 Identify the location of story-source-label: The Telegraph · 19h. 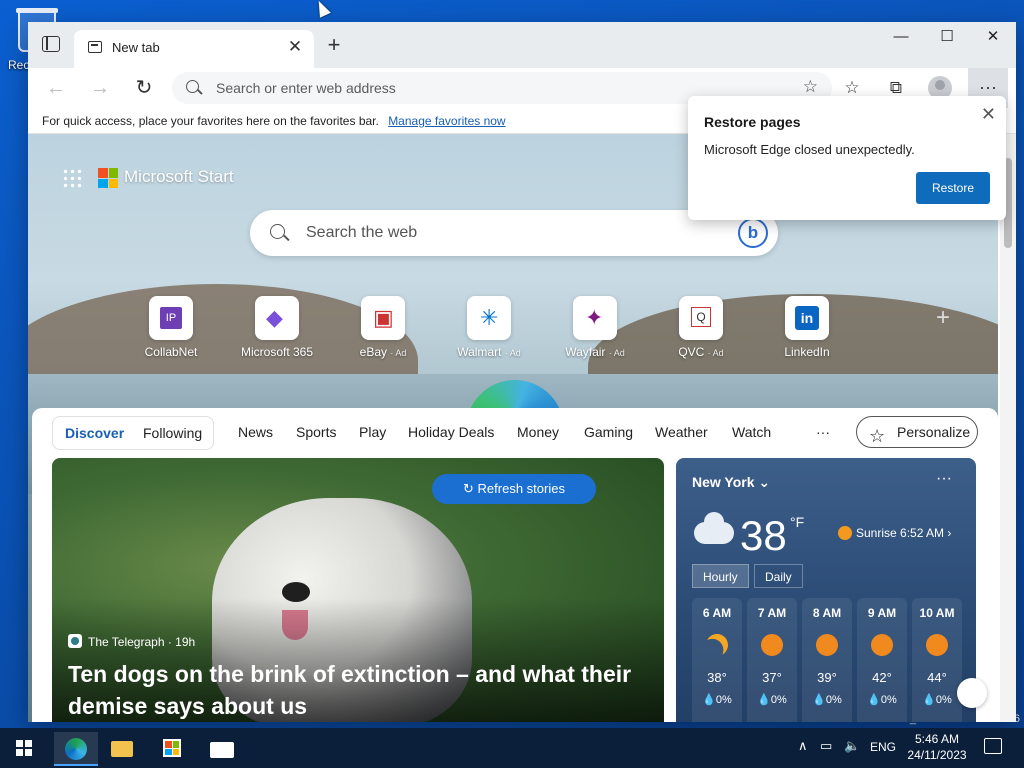
(142, 642).